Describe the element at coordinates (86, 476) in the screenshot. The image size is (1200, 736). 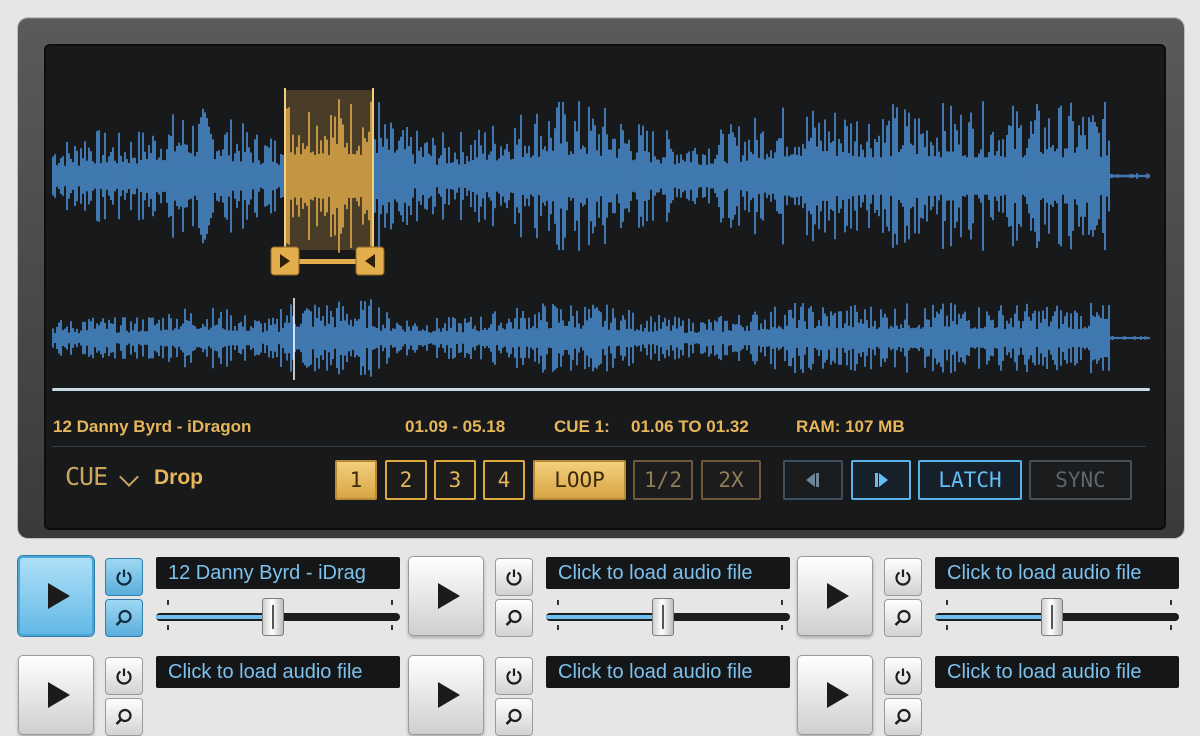
I see `mode-label: CUE` at that location.